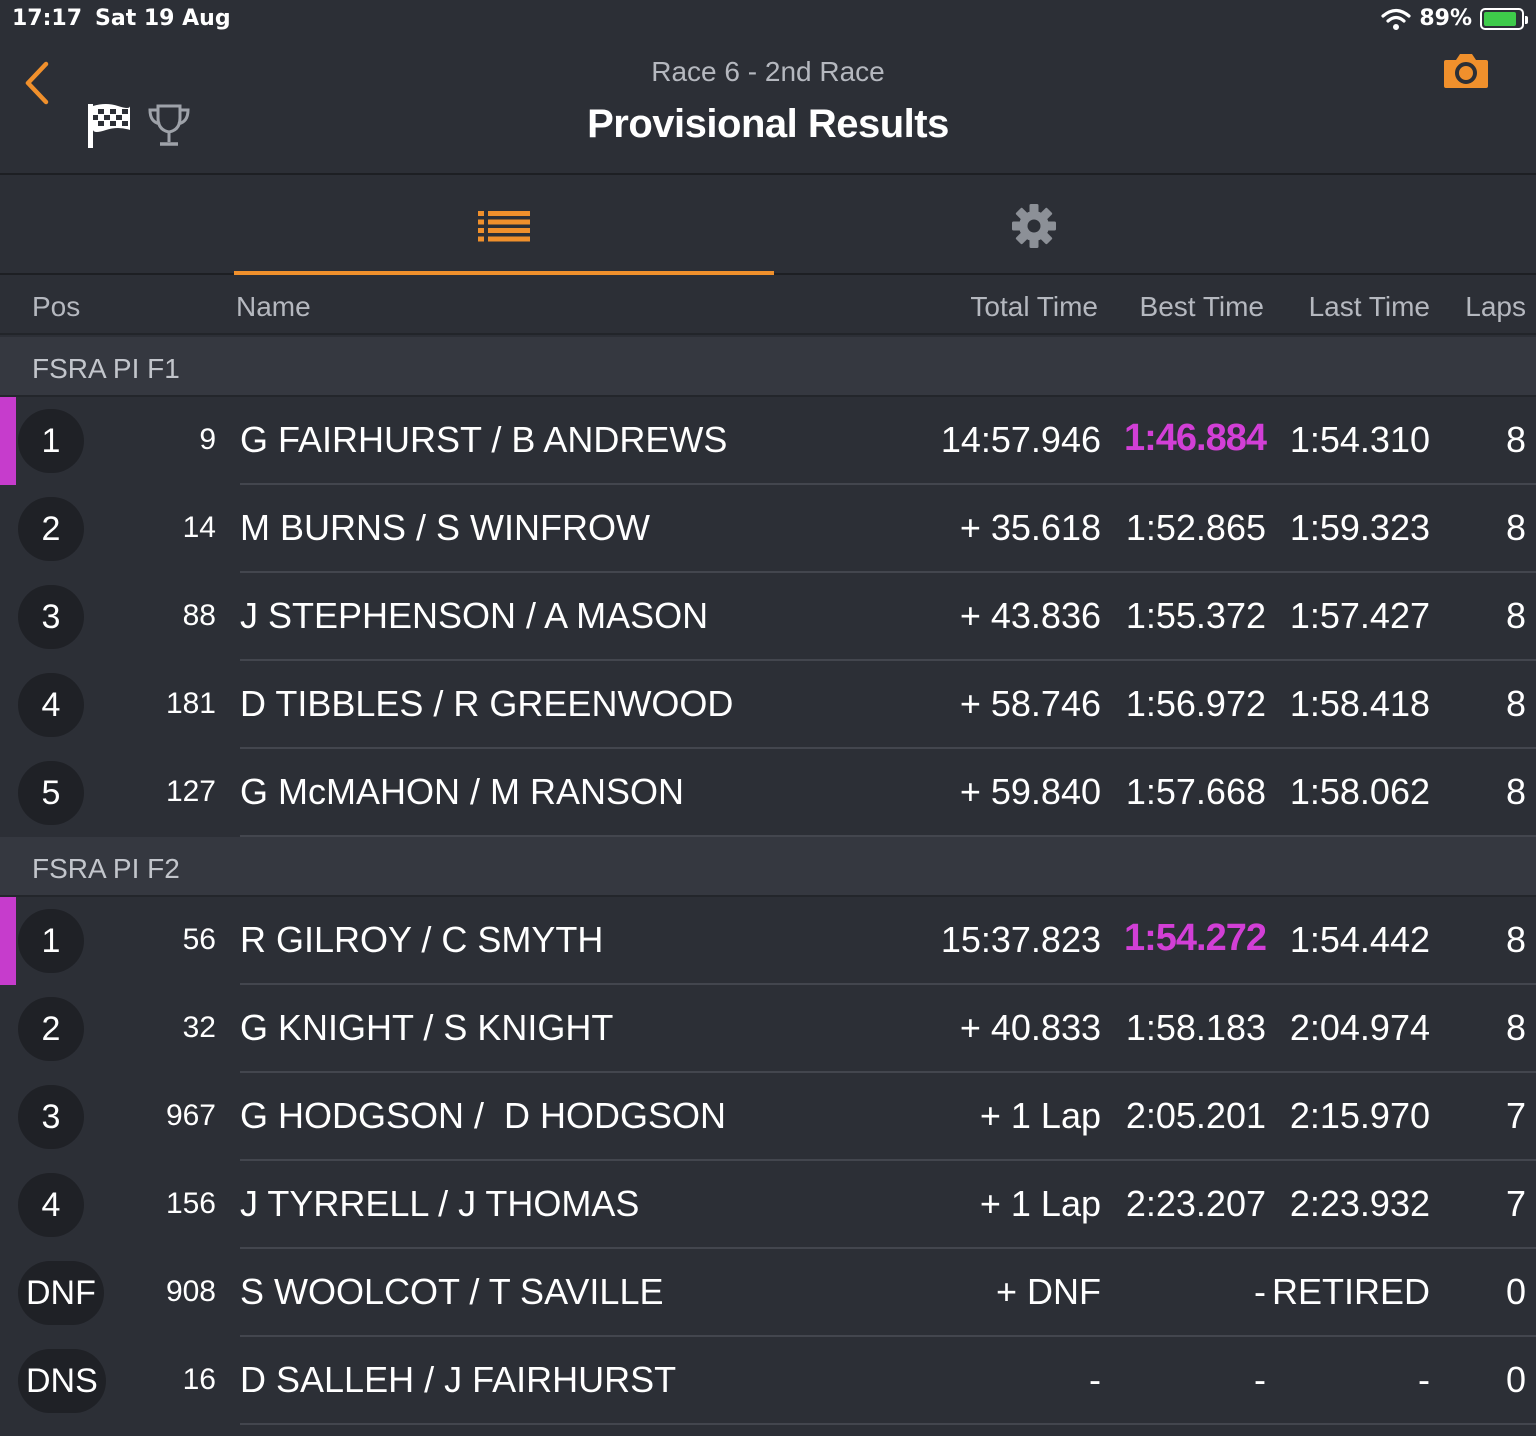 This screenshot has height=1436, width=1536. Describe the element at coordinates (1202, 307) in the screenshot. I see `col-best-time: Best Time` at that location.